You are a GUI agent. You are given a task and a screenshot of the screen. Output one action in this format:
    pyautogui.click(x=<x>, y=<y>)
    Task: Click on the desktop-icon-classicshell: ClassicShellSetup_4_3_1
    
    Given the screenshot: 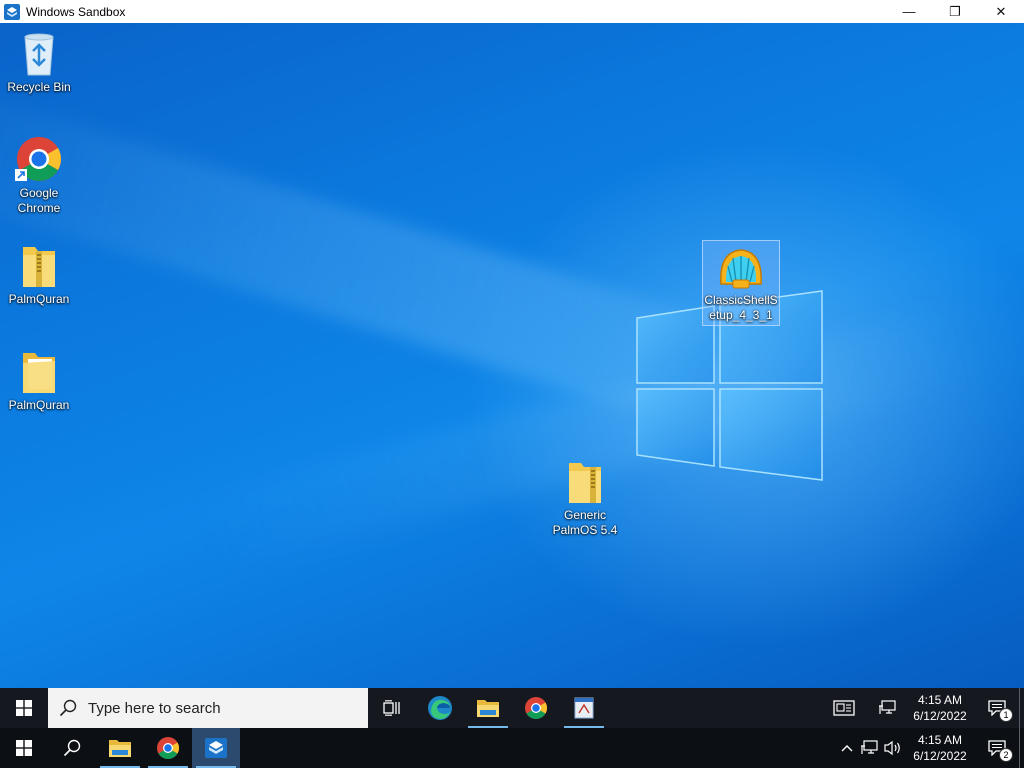 What is the action you would take?
    pyautogui.click(x=741, y=283)
    